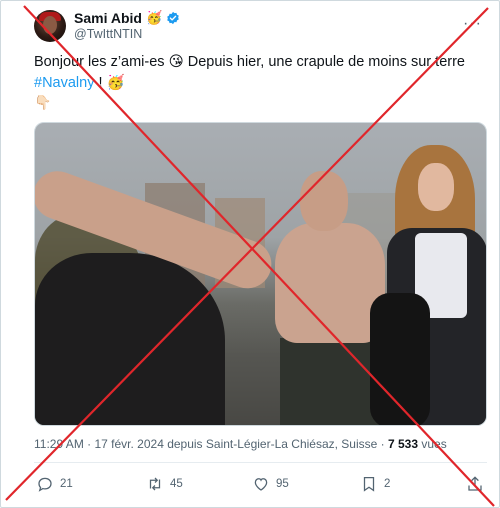 The height and width of the screenshot is (508, 500). I want to click on share-button, so click(475, 484).